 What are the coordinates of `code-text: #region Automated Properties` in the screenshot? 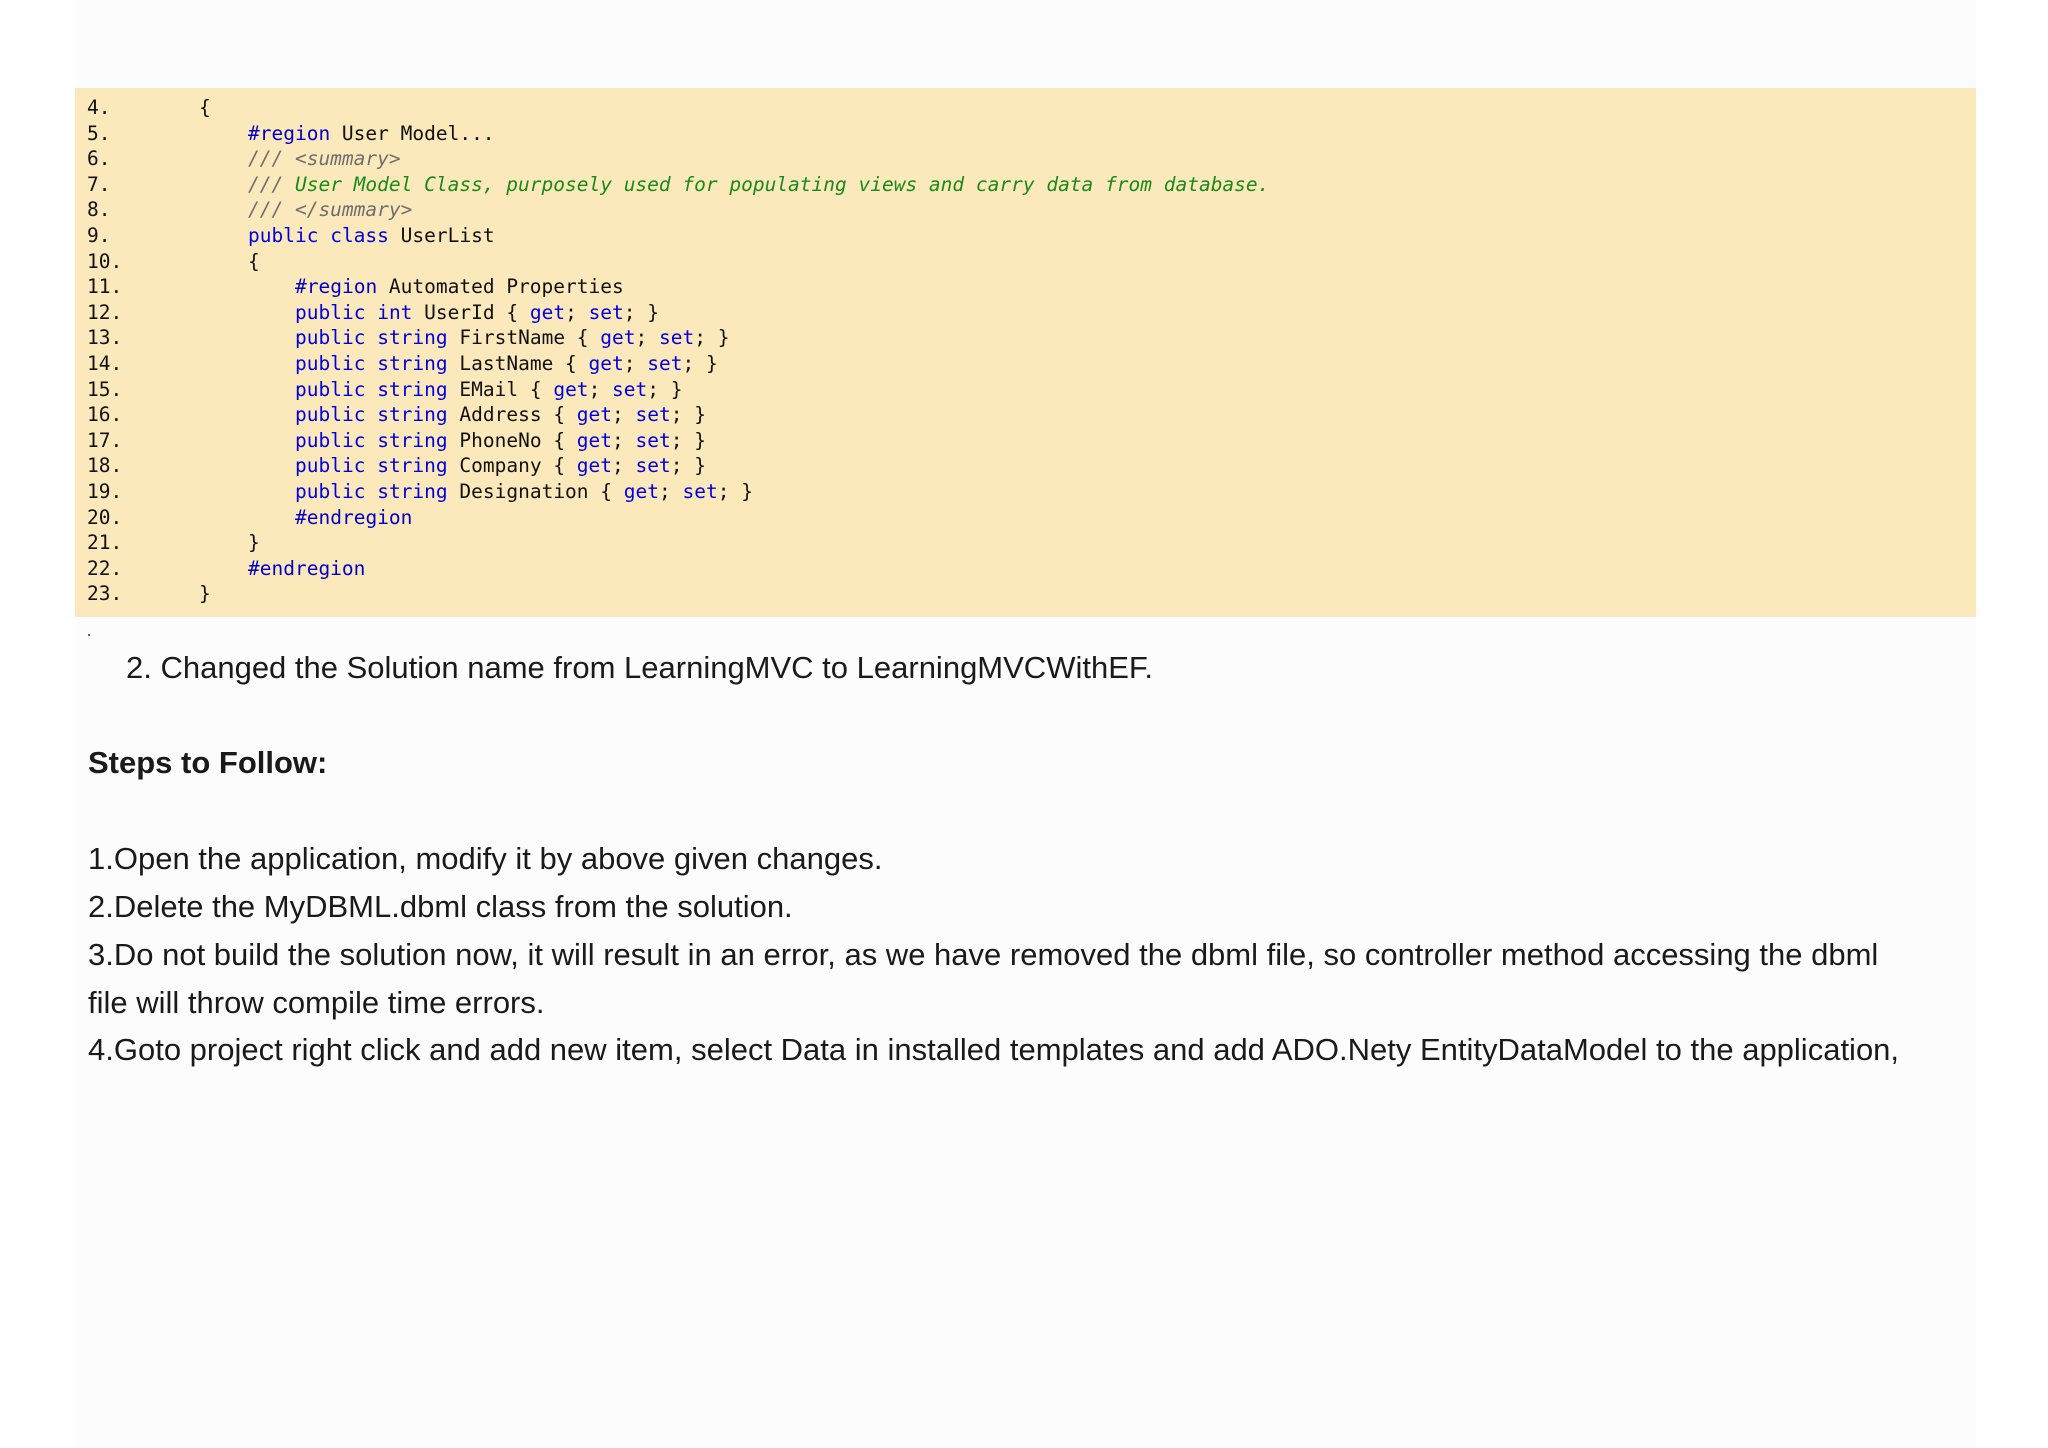 It's located at (459, 287).